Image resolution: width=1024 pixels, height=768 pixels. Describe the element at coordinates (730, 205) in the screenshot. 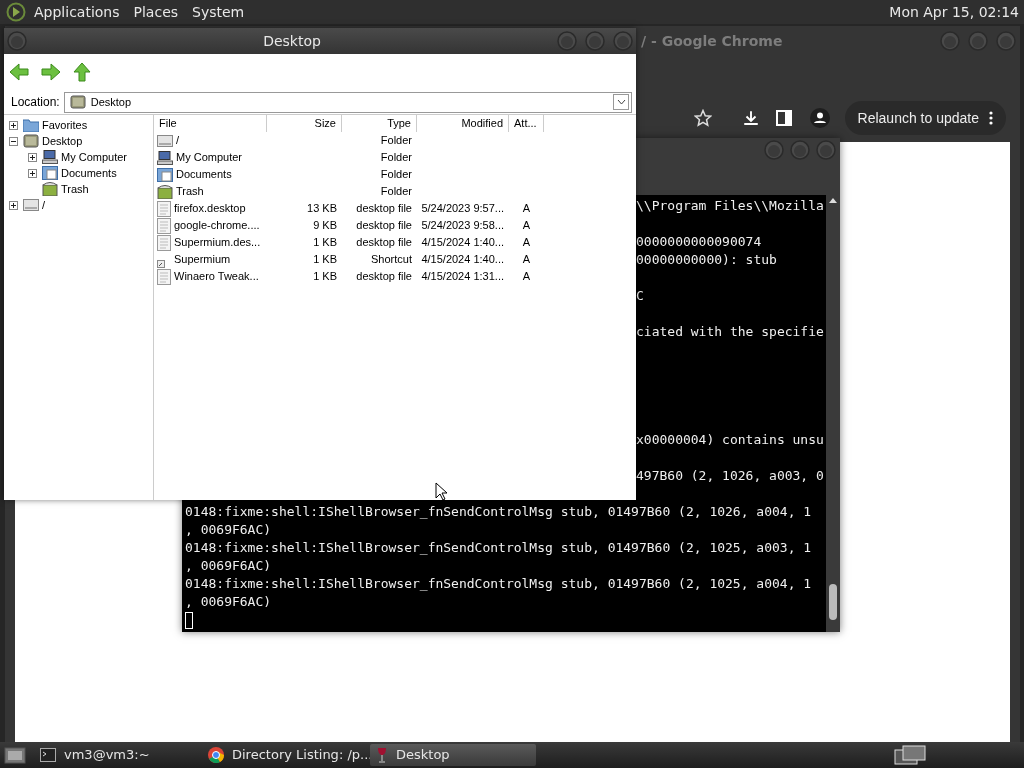

I see `terminal-line: \\Program Files\\Mozilla` at that location.